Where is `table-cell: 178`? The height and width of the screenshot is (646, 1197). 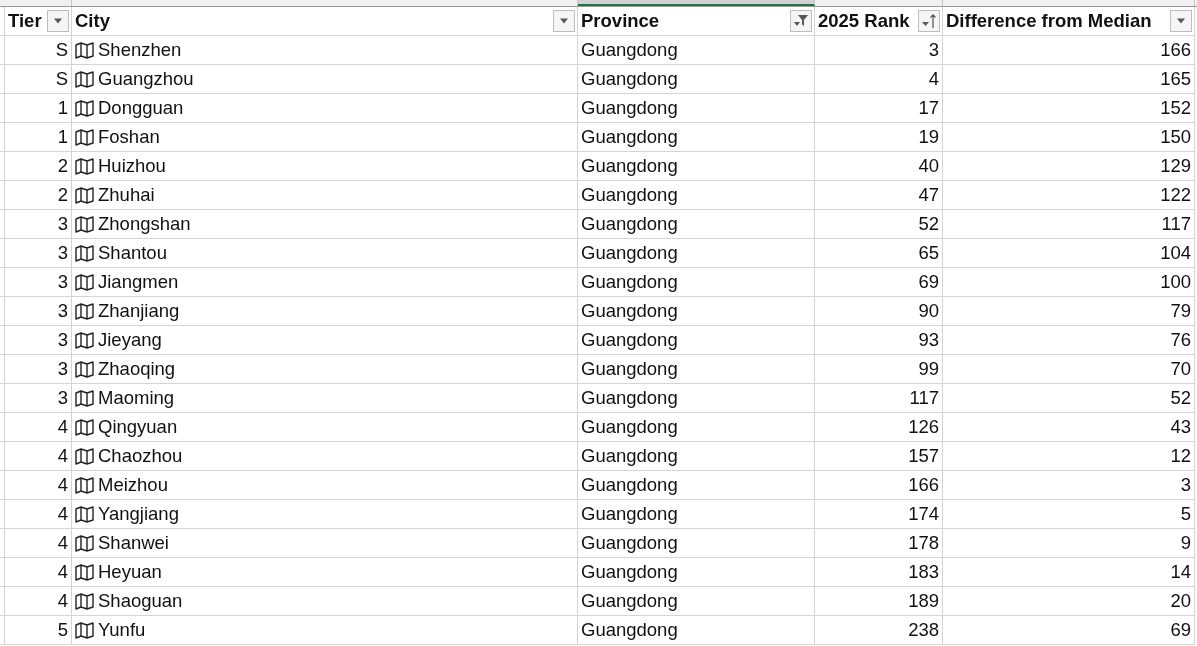
table-cell: 178 is located at coordinates (923, 543).